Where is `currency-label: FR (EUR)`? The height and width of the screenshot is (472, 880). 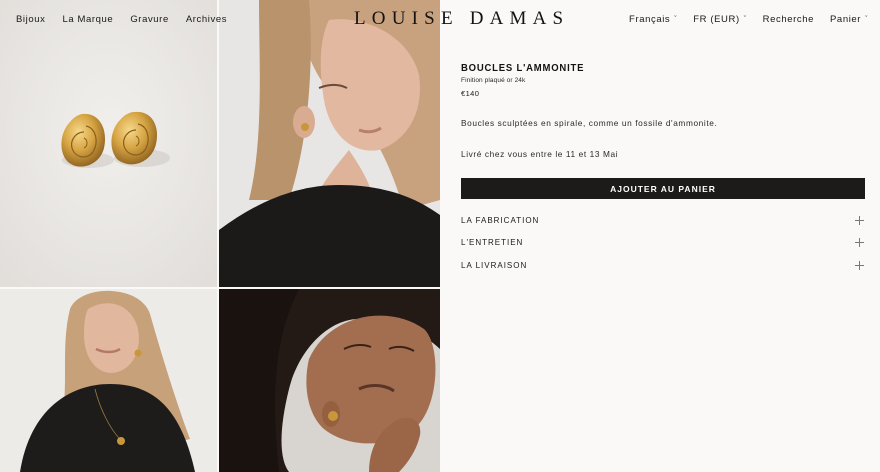 currency-label: FR (EUR) is located at coordinates (716, 19).